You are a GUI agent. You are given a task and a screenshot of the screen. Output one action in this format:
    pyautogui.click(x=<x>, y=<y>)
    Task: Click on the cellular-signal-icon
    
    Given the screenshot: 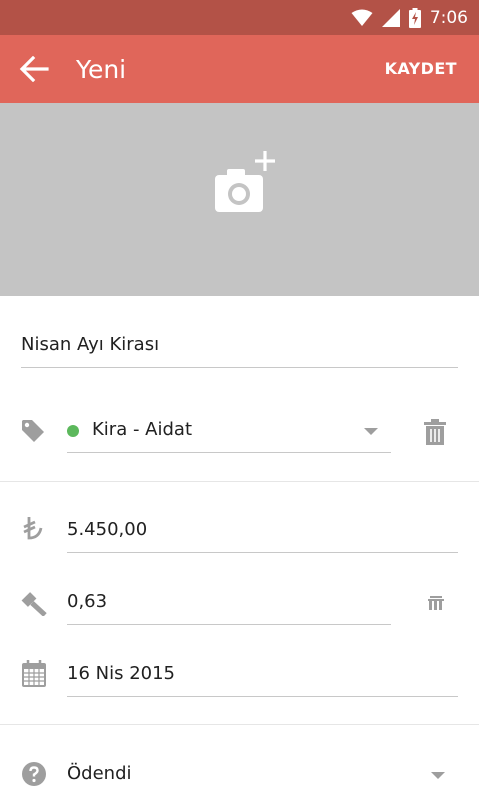 What is the action you would take?
    pyautogui.click(x=390, y=17)
    